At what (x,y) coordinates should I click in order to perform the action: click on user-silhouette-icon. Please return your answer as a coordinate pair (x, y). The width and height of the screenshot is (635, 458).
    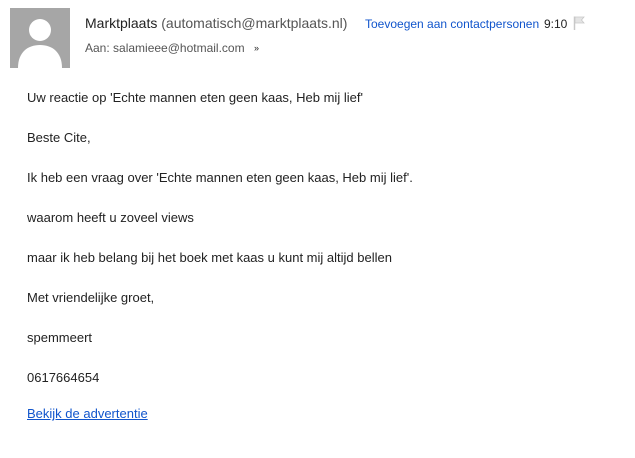
    Looking at the image, I should click on (40, 38).